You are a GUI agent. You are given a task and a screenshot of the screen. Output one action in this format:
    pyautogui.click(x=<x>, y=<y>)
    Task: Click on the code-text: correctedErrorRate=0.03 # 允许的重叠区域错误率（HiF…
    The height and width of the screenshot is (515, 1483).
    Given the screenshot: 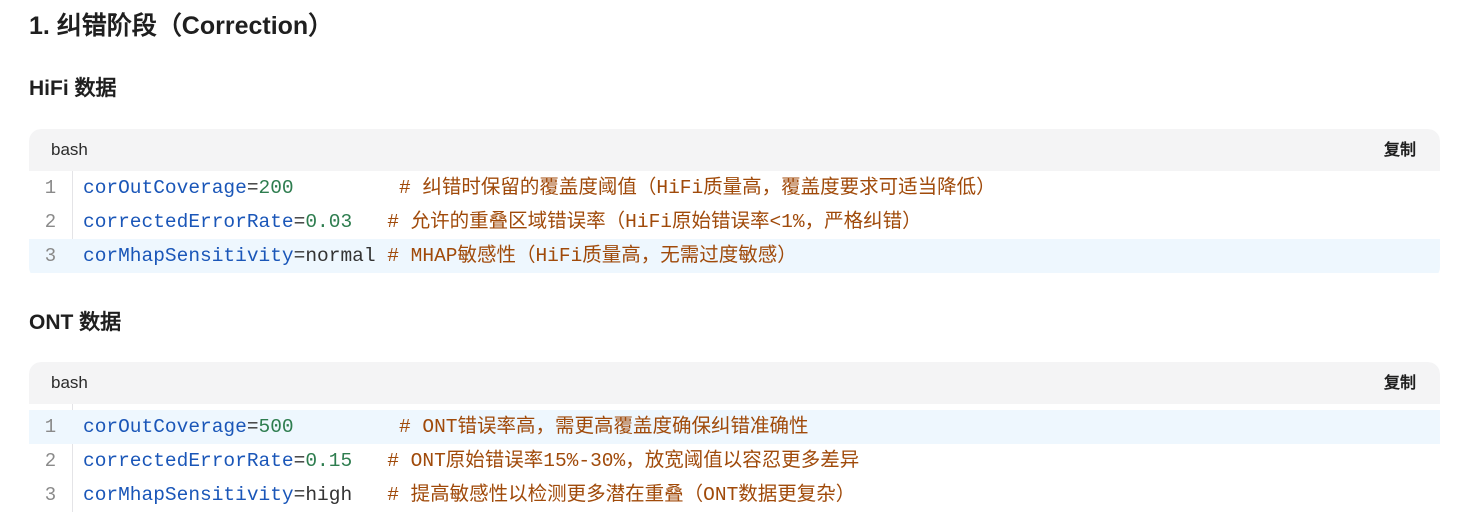 What is the action you would take?
    pyautogui.click(x=497, y=222)
    